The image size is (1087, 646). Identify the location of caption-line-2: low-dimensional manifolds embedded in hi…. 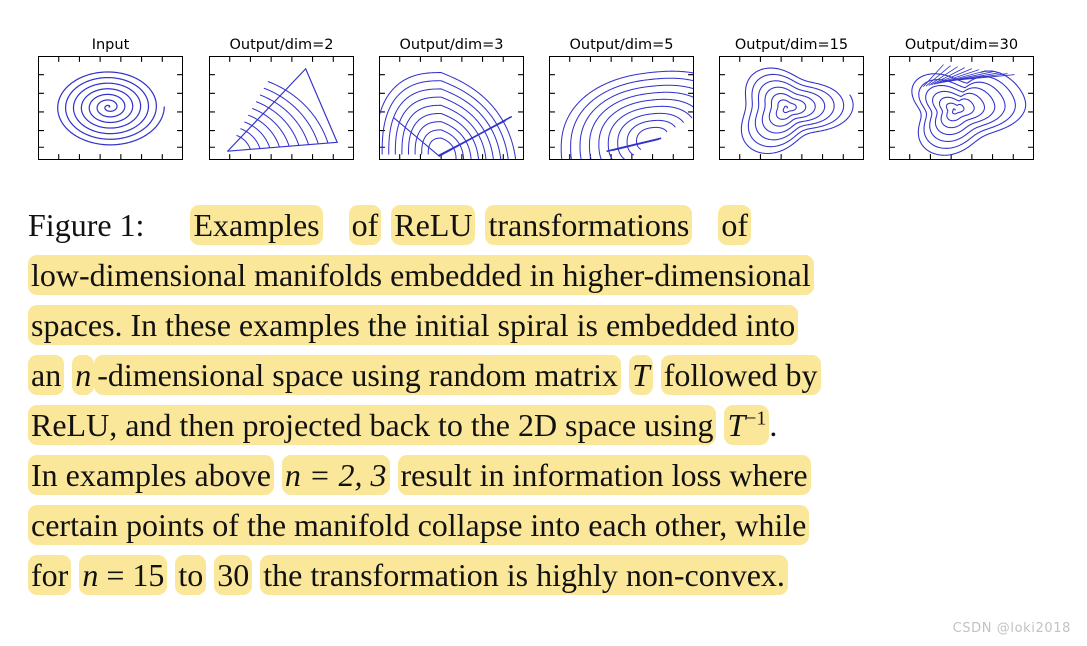
(545, 275).